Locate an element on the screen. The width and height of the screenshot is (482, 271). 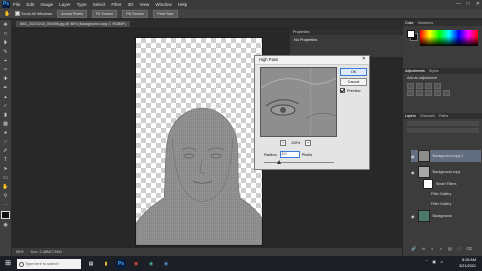
tab-channels: Channels is located at coordinates (427, 116).